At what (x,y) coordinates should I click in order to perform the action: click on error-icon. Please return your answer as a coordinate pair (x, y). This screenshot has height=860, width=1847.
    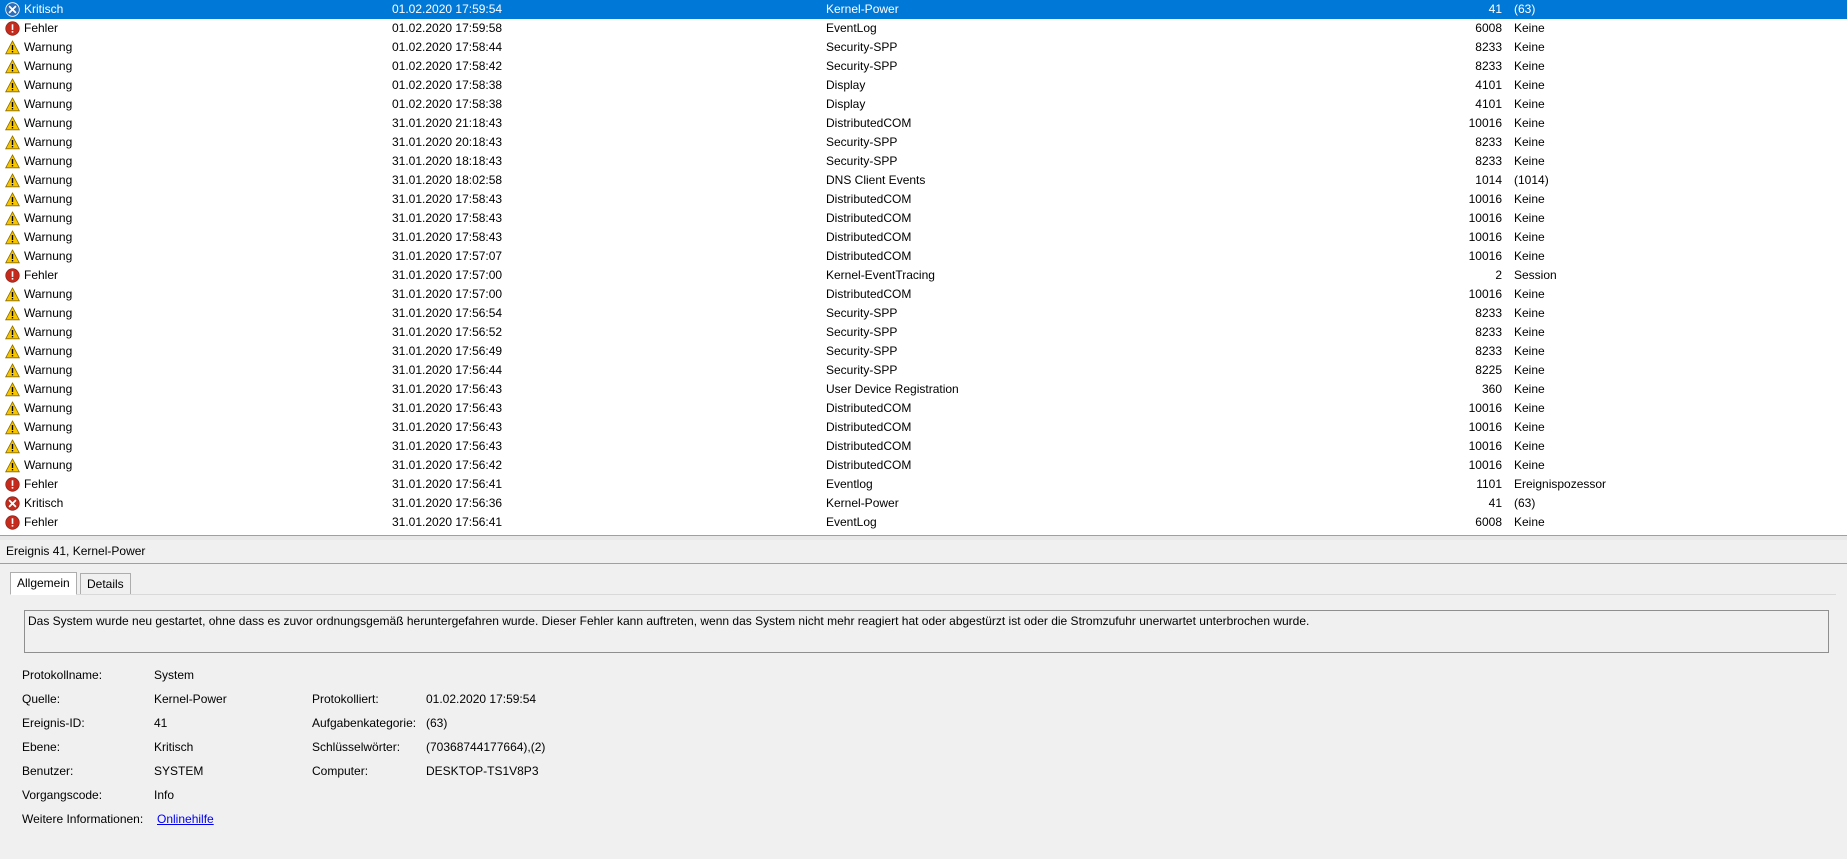
    Looking at the image, I should click on (12, 275).